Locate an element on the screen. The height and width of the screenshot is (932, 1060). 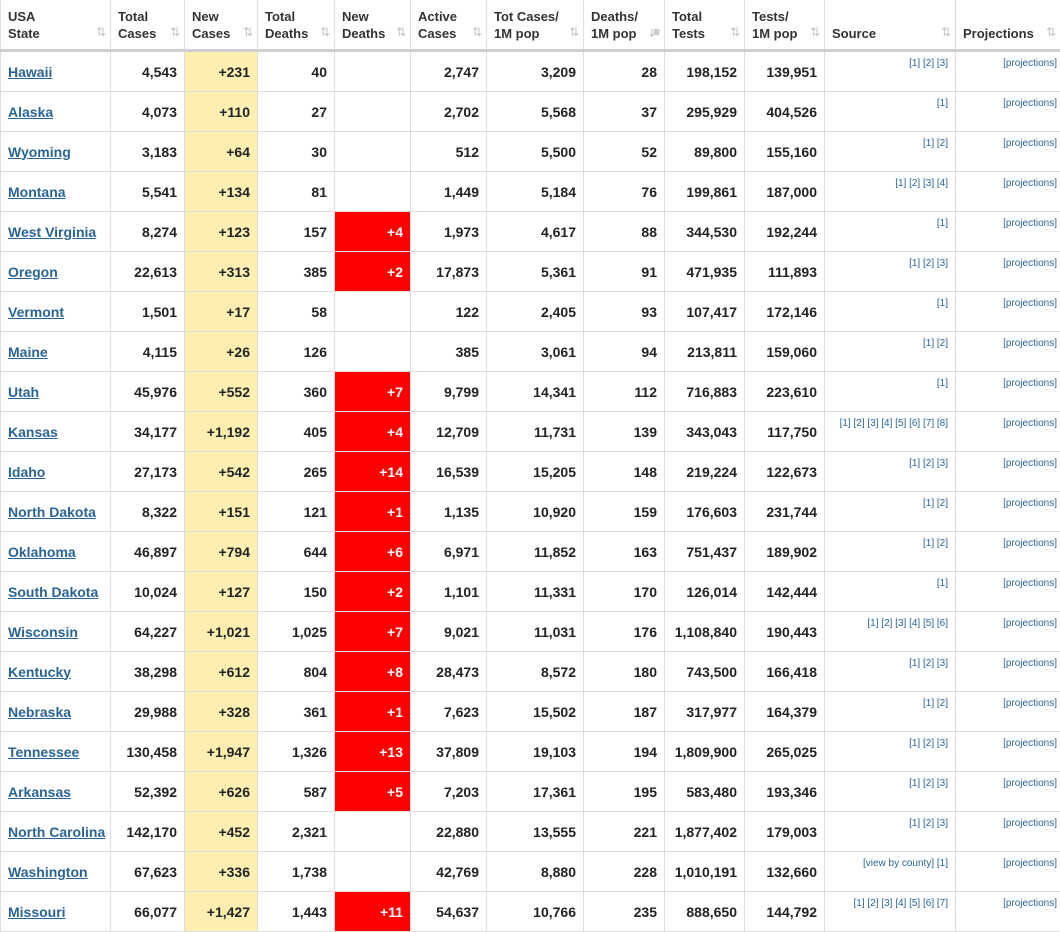
header-new-cases: NewCases⇅ is located at coordinates (221, 25).